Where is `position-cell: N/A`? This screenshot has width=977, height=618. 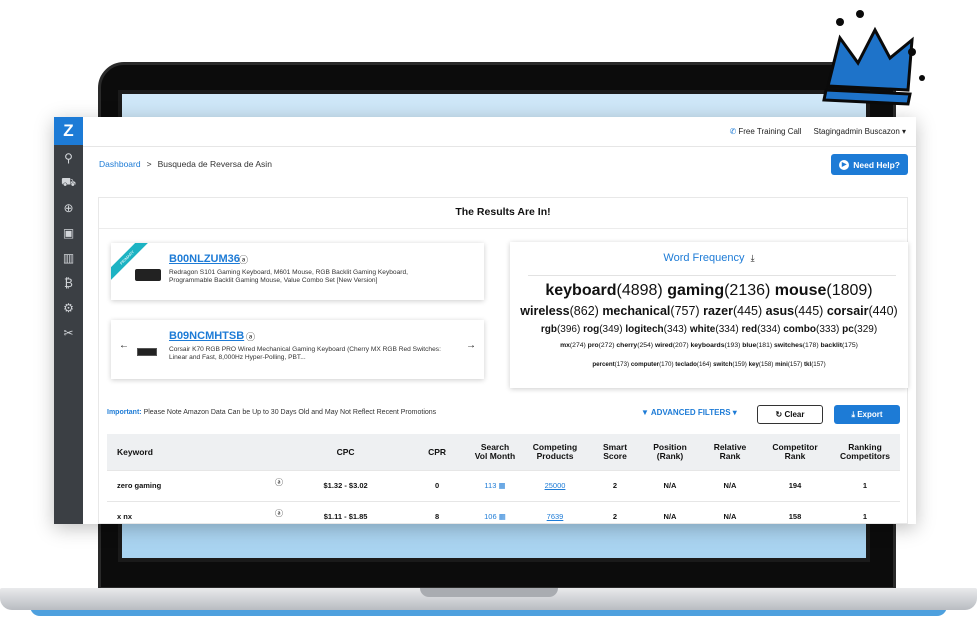
position-cell: N/A is located at coordinates (670, 485).